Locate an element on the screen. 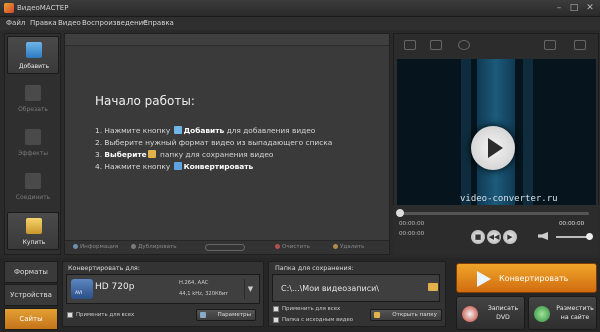 Image resolution: width=600 pixels, height=332 pixels. aspect-icon is located at coordinates (436, 45).